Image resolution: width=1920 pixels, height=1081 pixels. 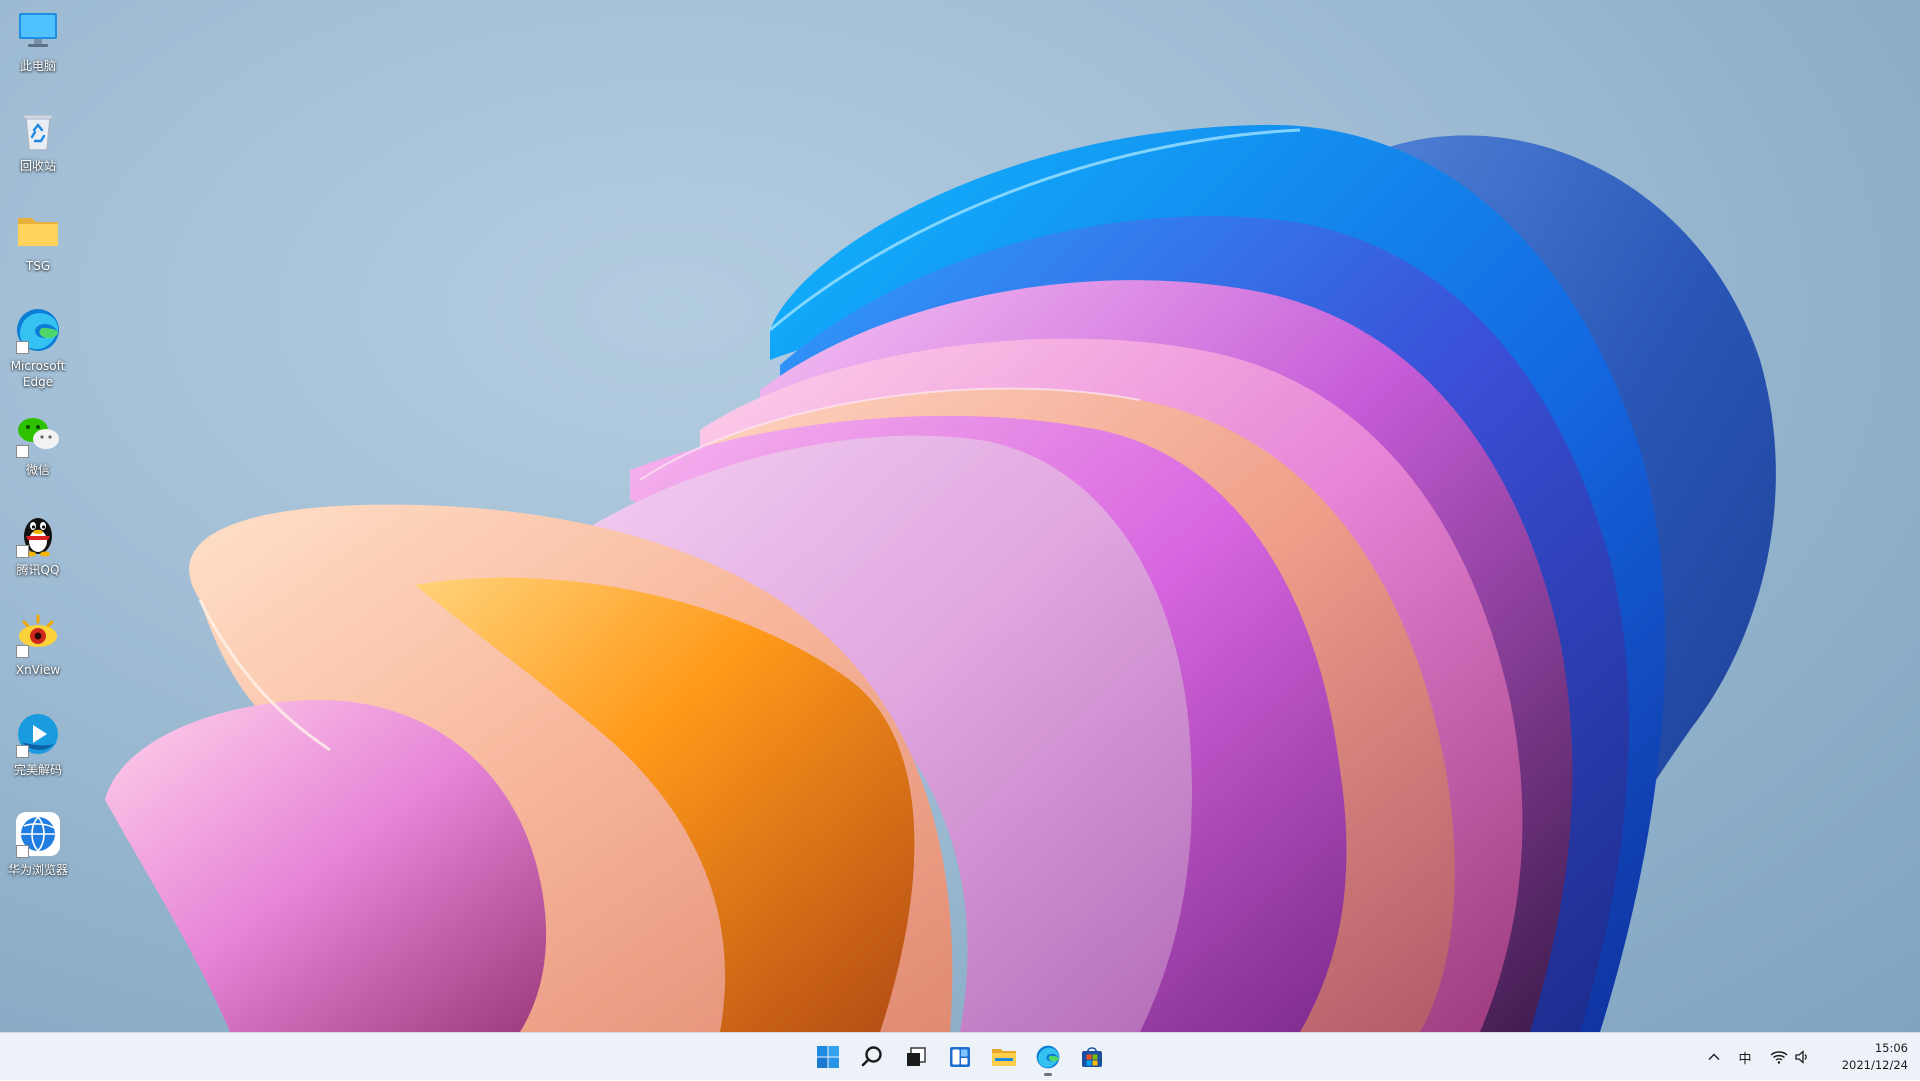 I want to click on desktop-icon-xnview: XnView, so click(x=38, y=652).